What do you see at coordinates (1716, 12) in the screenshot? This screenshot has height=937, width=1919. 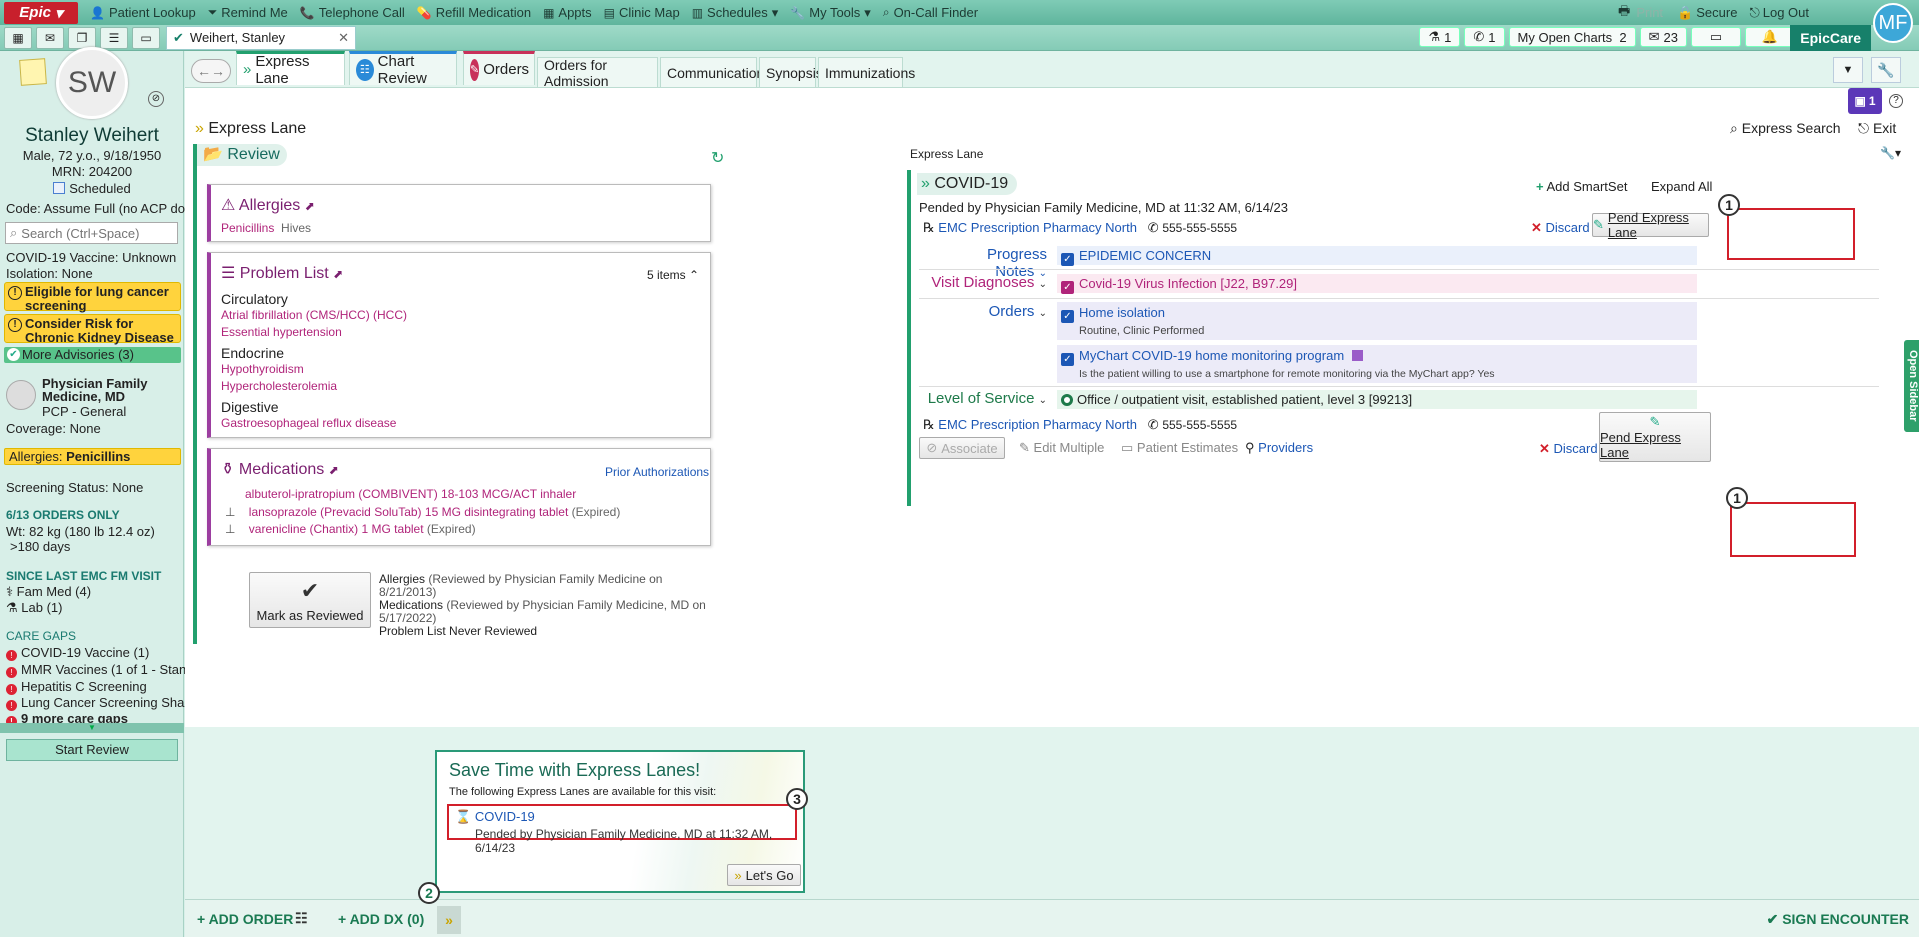 I see `secure-button: Secure` at bounding box center [1716, 12].